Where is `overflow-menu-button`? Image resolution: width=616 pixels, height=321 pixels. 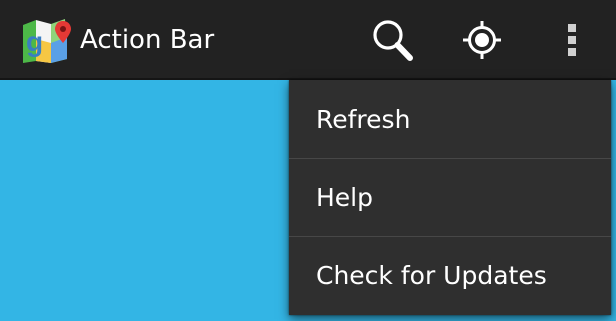
overflow-menu-button is located at coordinates (572, 40).